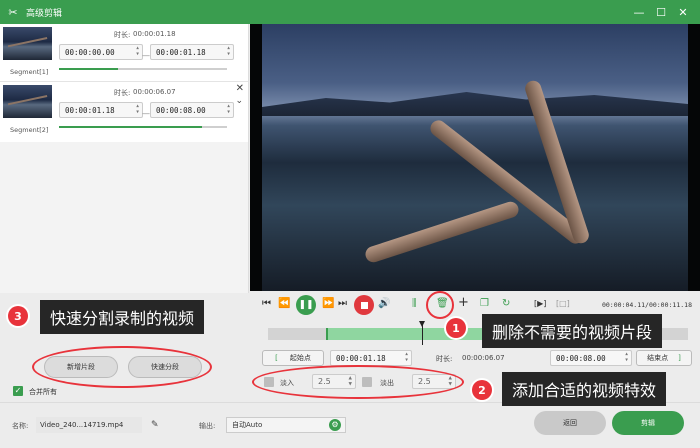 This screenshot has height=448, width=700. What do you see at coordinates (440, 305) in the screenshot?
I see `annotation-ring-delete` at bounding box center [440, 305].